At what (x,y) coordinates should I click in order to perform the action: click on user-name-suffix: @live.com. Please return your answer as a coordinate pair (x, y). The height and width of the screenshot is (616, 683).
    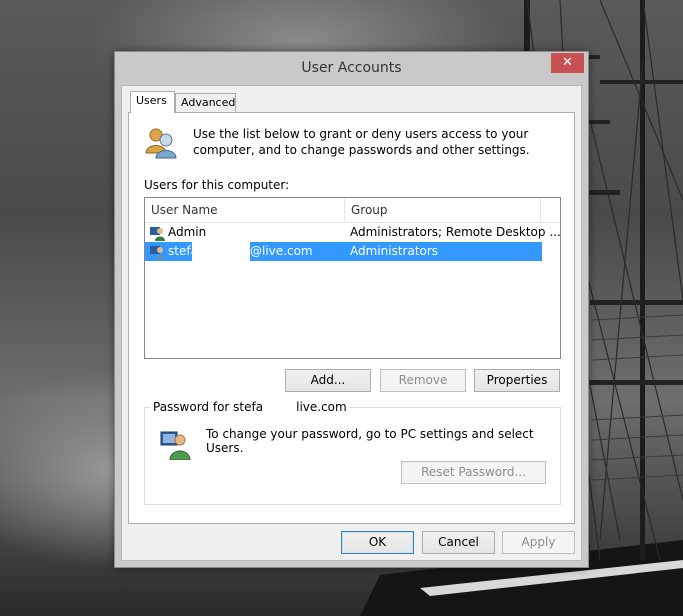
    Looking at the image, I should click on (281, 251).